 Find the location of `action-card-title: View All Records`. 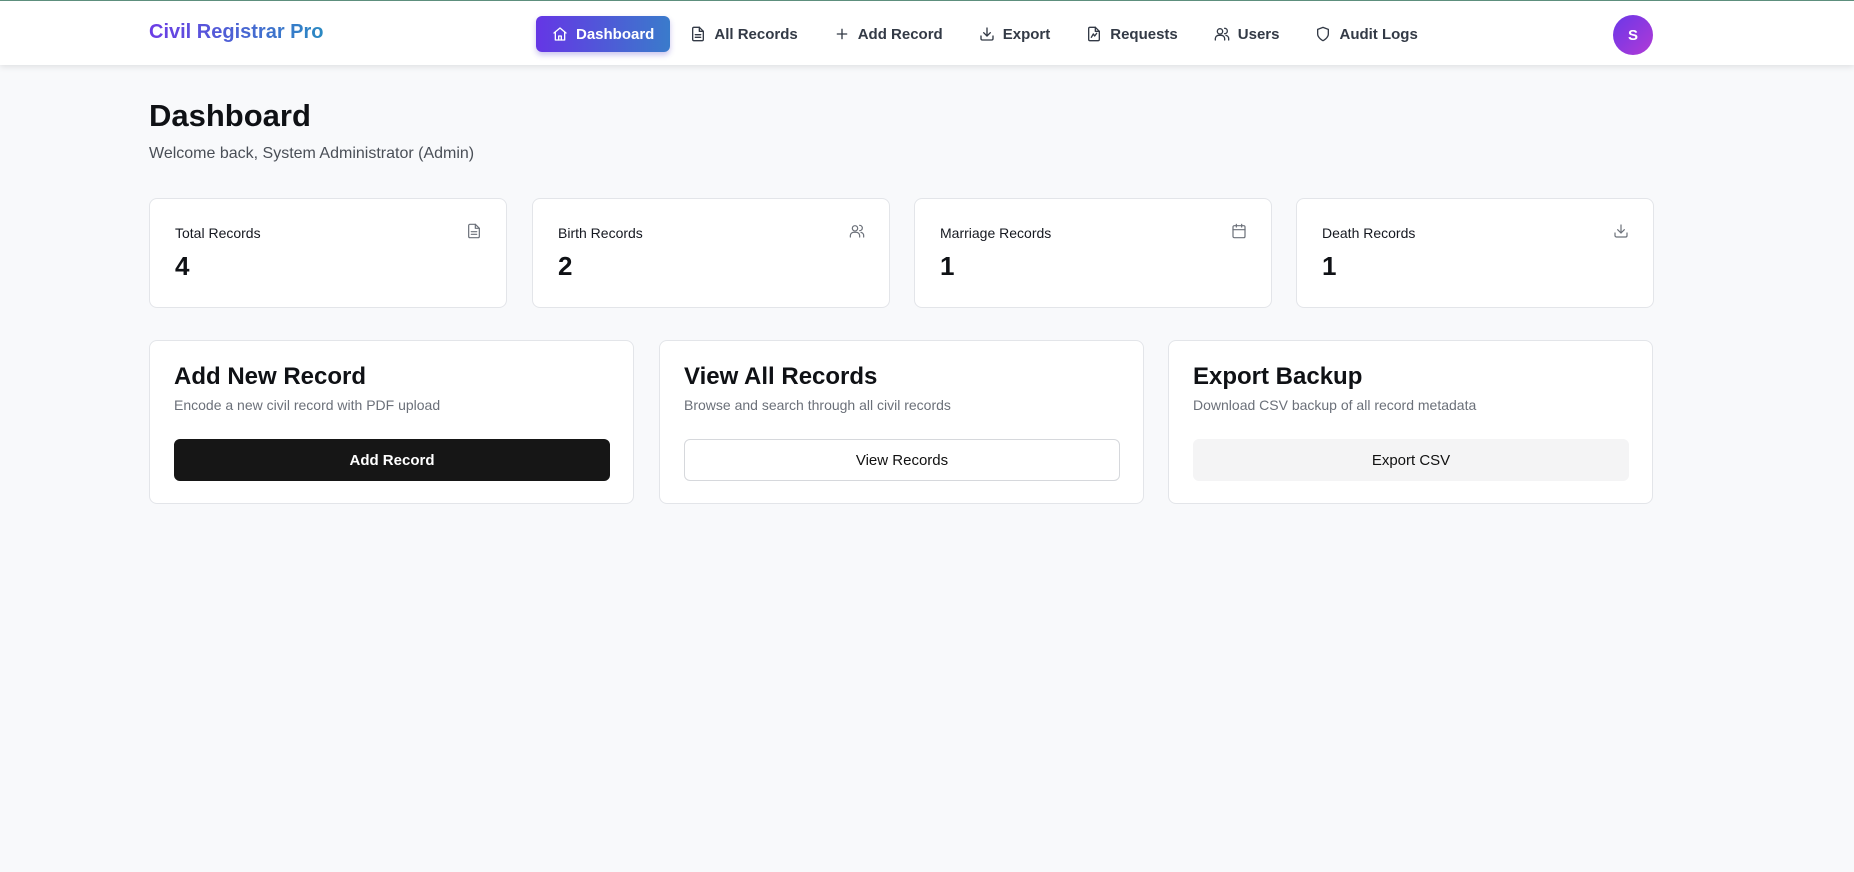

action-card-title: View All Records is located at coordinates (781, 376).